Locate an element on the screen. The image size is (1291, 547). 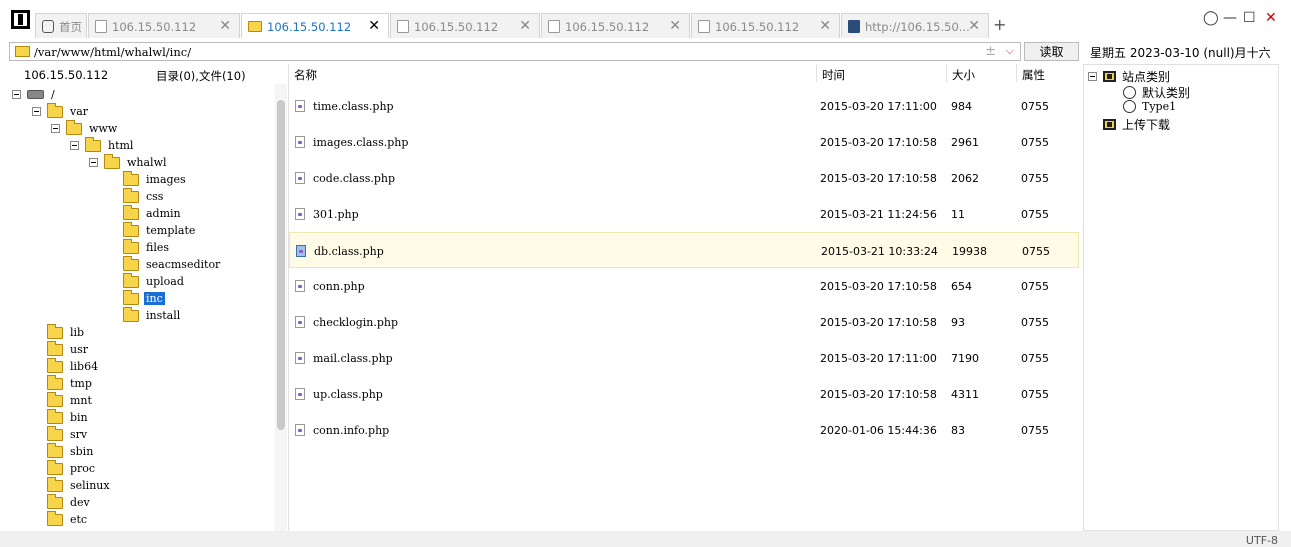
tree-scrollbar is located at coordinates (281, 307).